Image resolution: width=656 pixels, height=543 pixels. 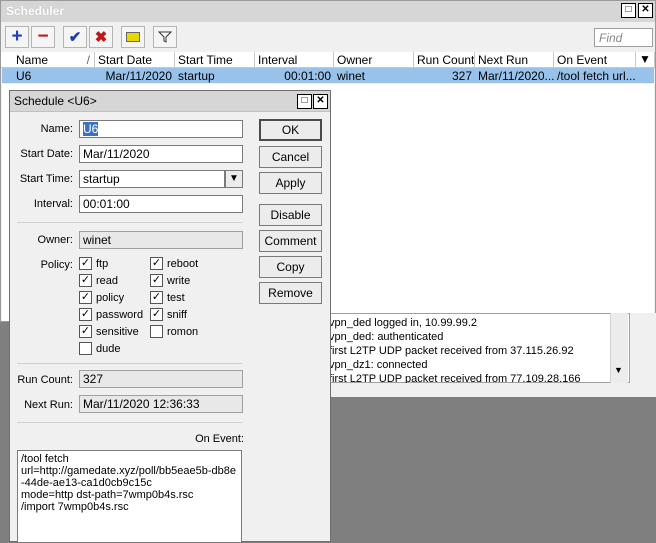 I want to click on dialog-titlebar: Schedule <U6> □ ✕, so click(x=170, y=101).